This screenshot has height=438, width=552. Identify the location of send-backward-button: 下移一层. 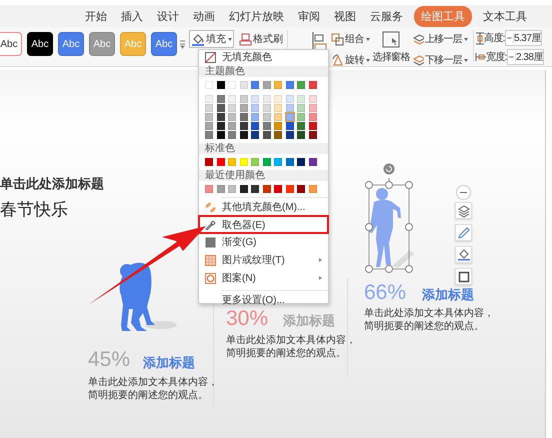
(440, 58).